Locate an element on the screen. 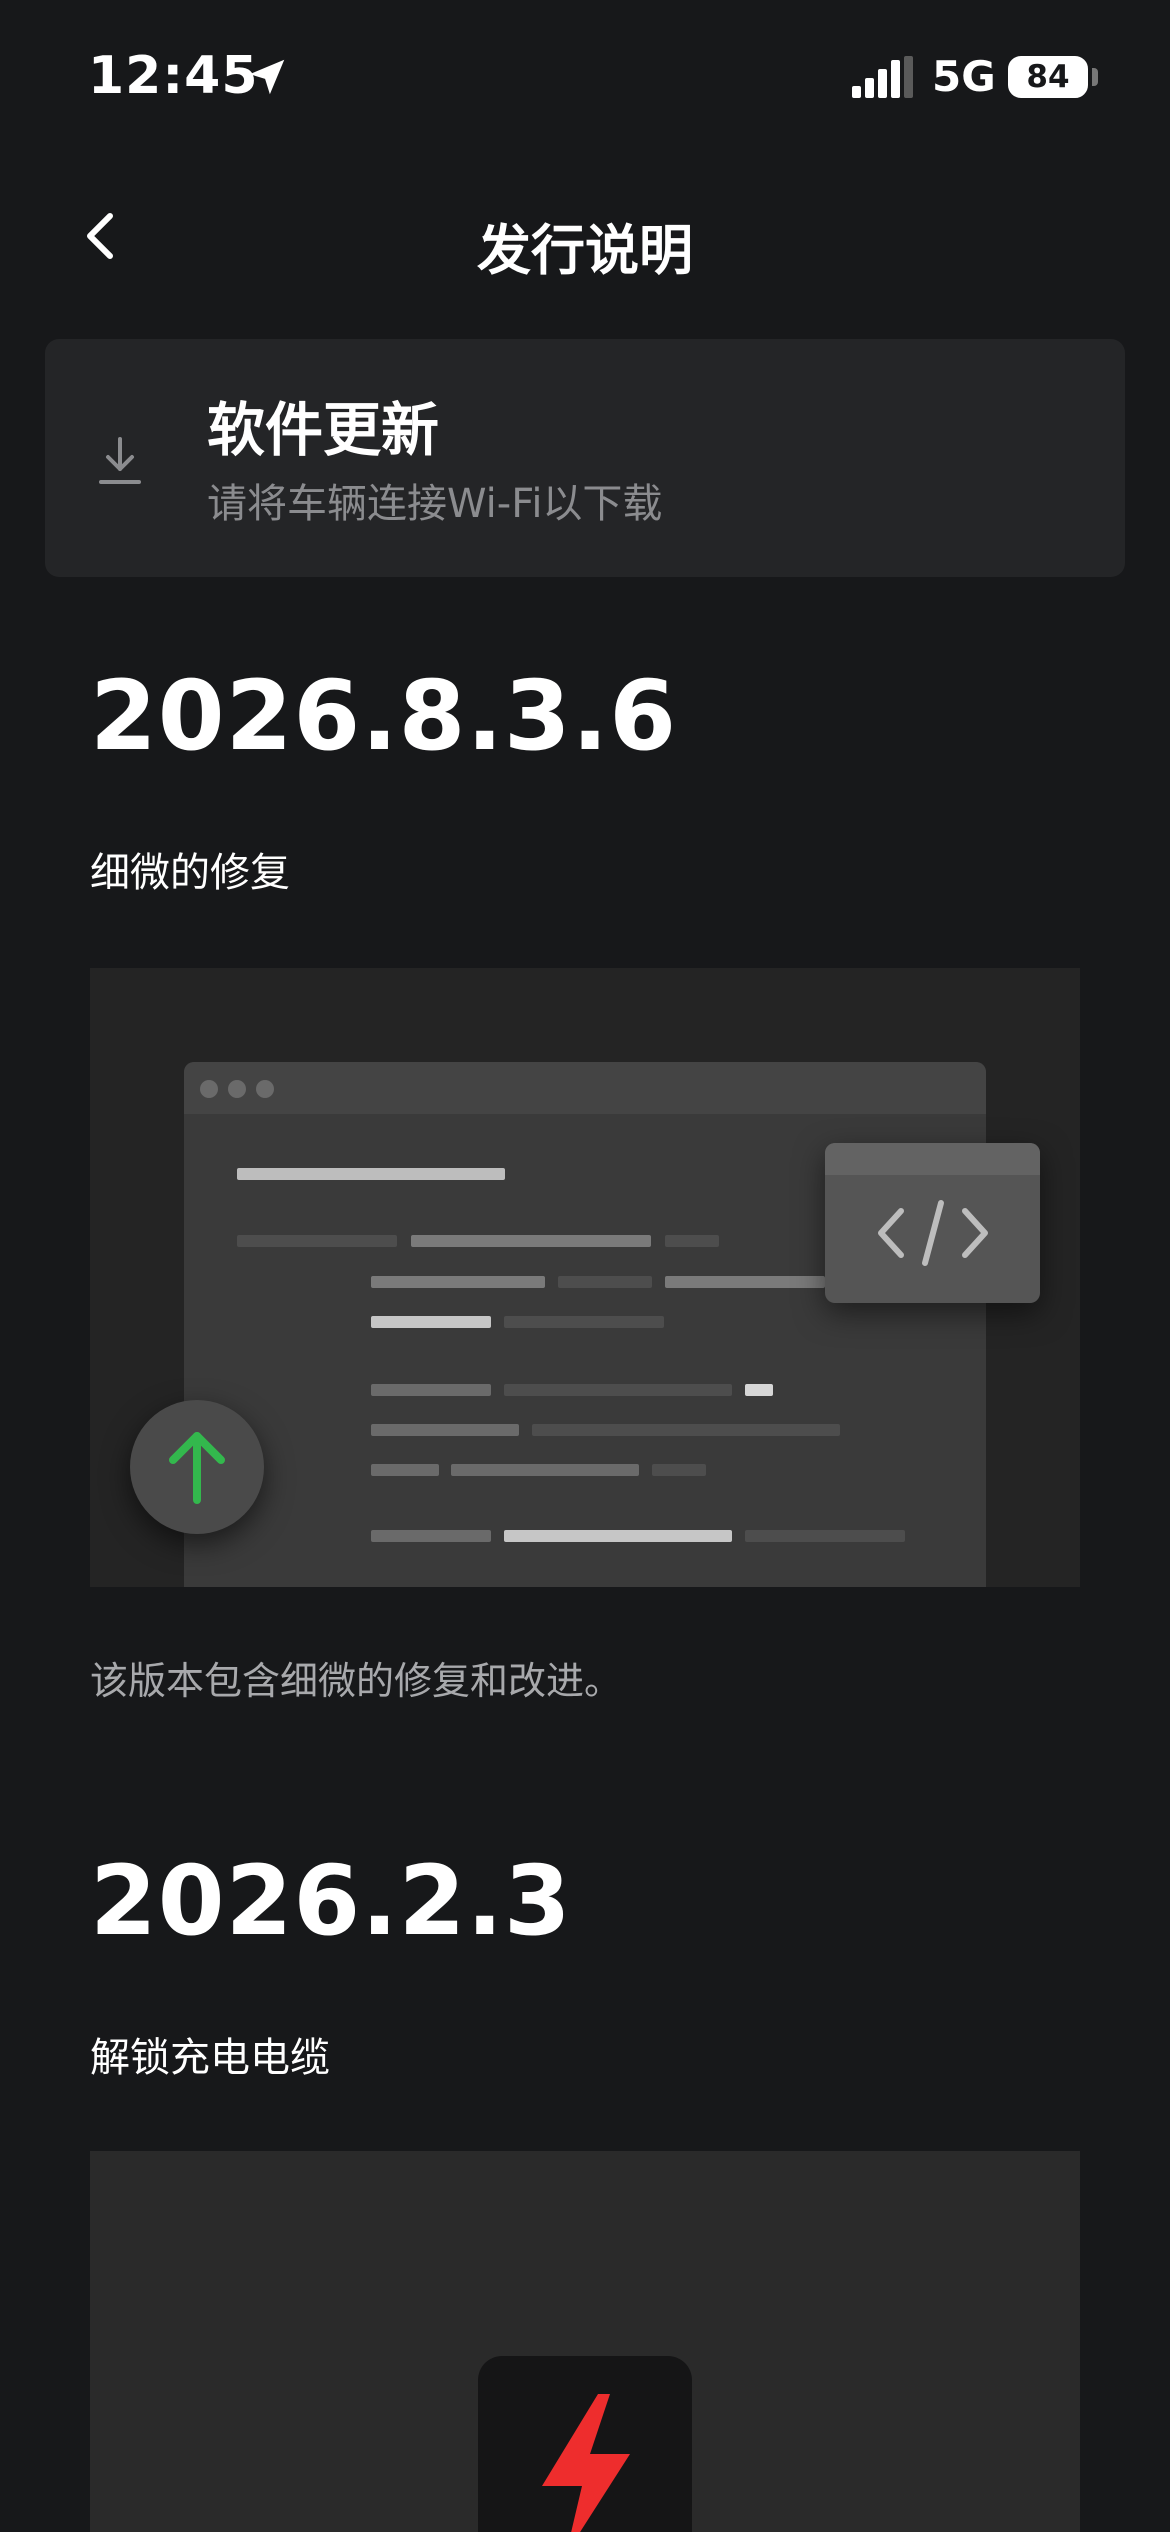 The height and width of the screenshot is (2532, 1170). update-subtitle: 请将车辆连接Wi-Fi以下载 is located at coordinates (435, 504).